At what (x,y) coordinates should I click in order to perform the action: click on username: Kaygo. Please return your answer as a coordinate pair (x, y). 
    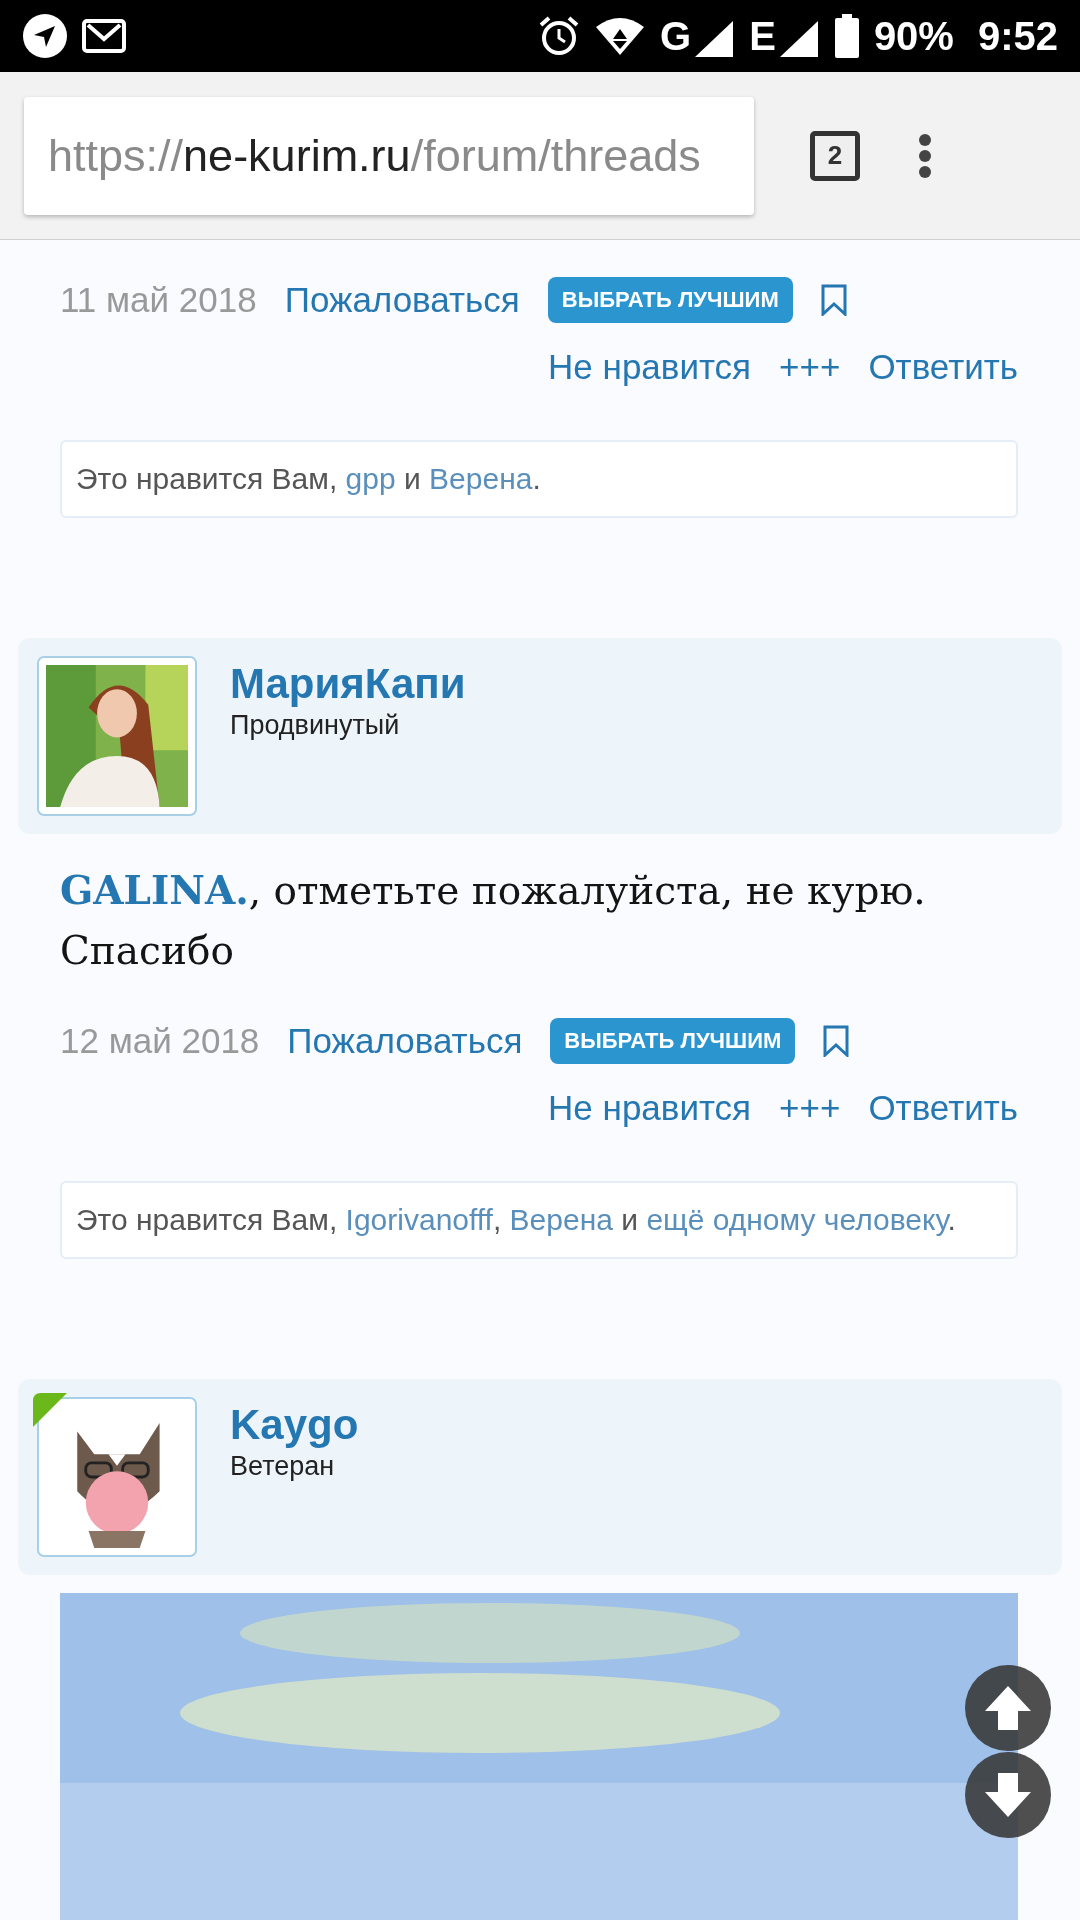
    Looking at the image, I should click on (294, 1425).